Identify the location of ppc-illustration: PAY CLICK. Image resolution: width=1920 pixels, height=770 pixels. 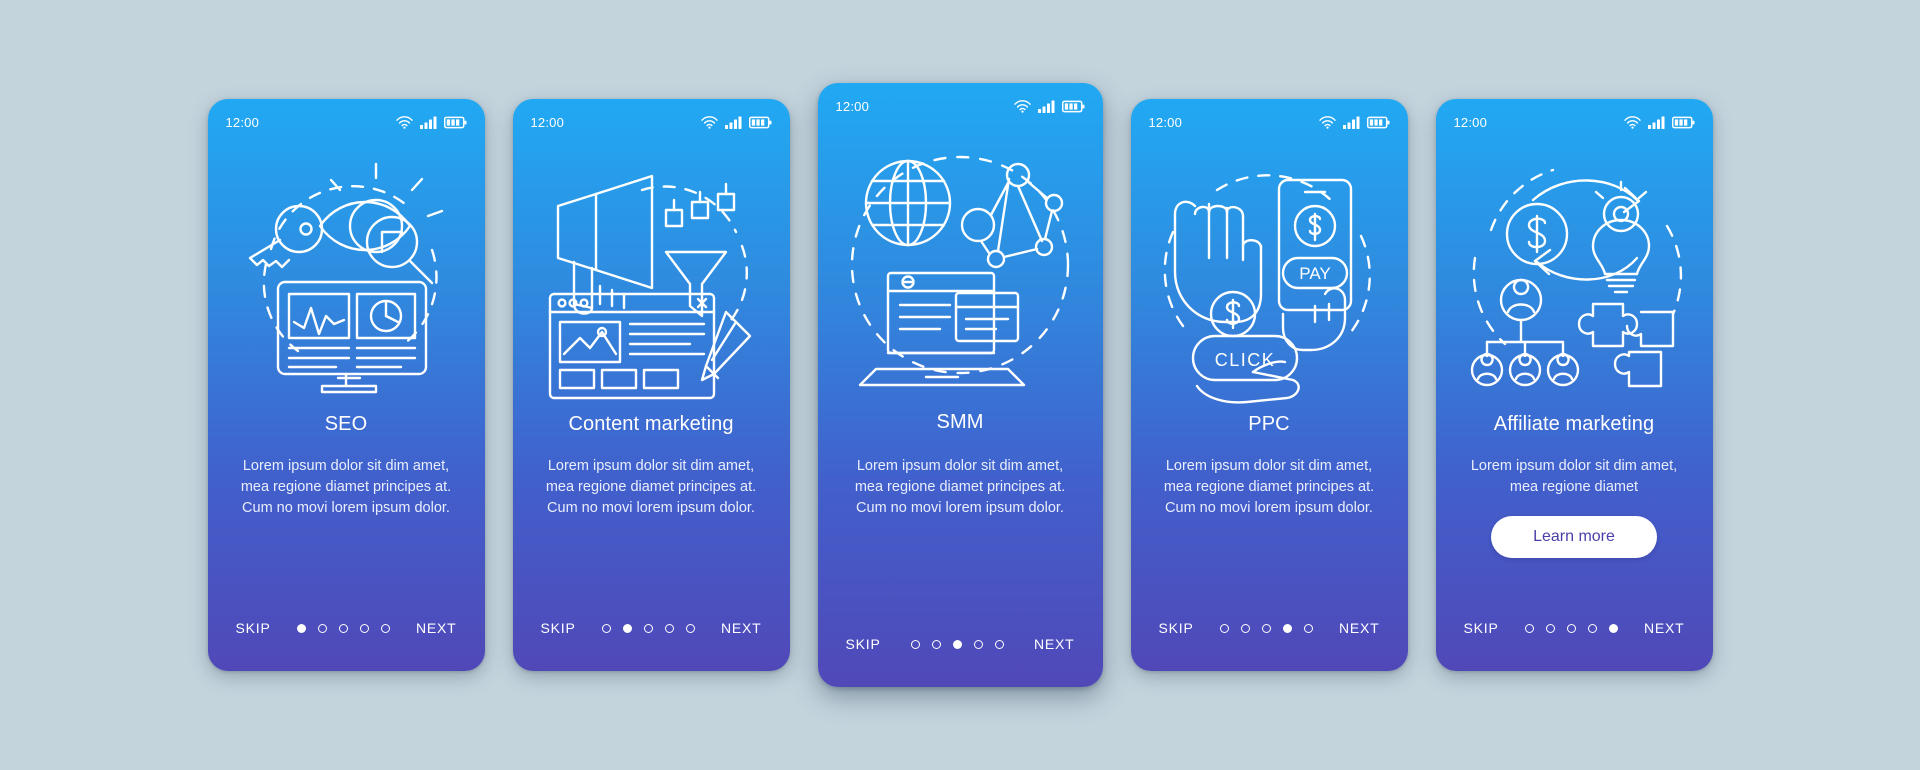
(1269, 279).